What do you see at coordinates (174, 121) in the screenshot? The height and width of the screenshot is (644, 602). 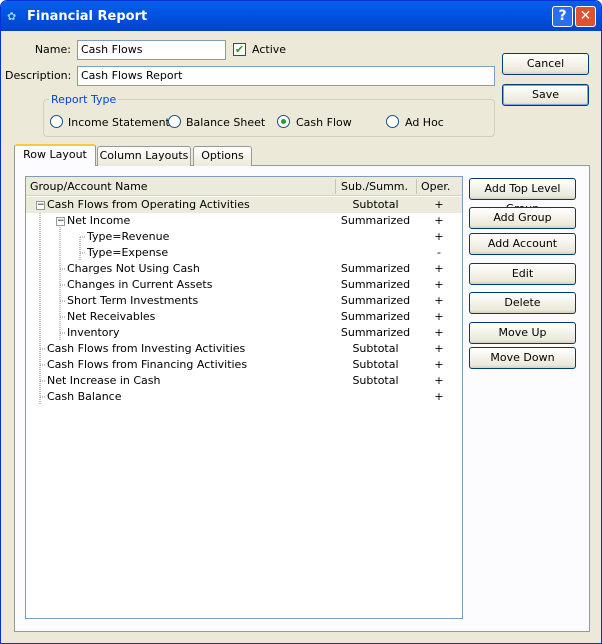 I see `radio-balance-sheet` at bounding box center [174, 121].